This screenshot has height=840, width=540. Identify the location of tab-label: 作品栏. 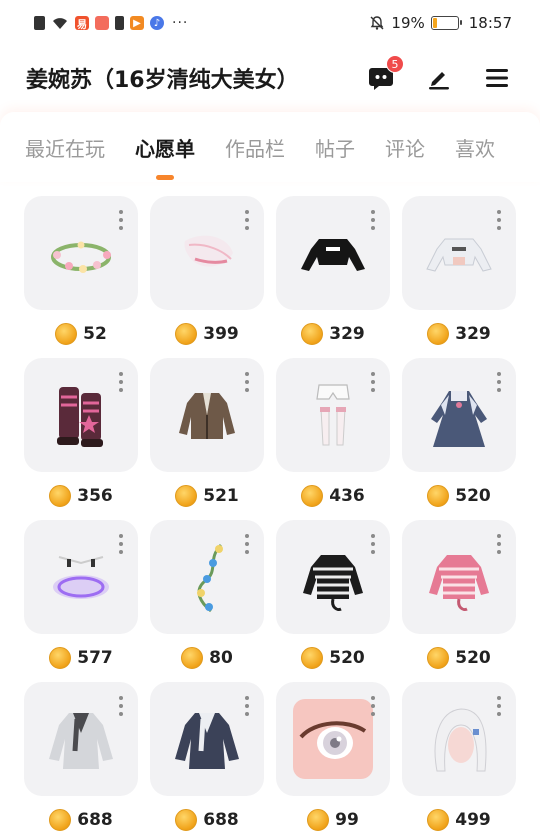
(255, 148).